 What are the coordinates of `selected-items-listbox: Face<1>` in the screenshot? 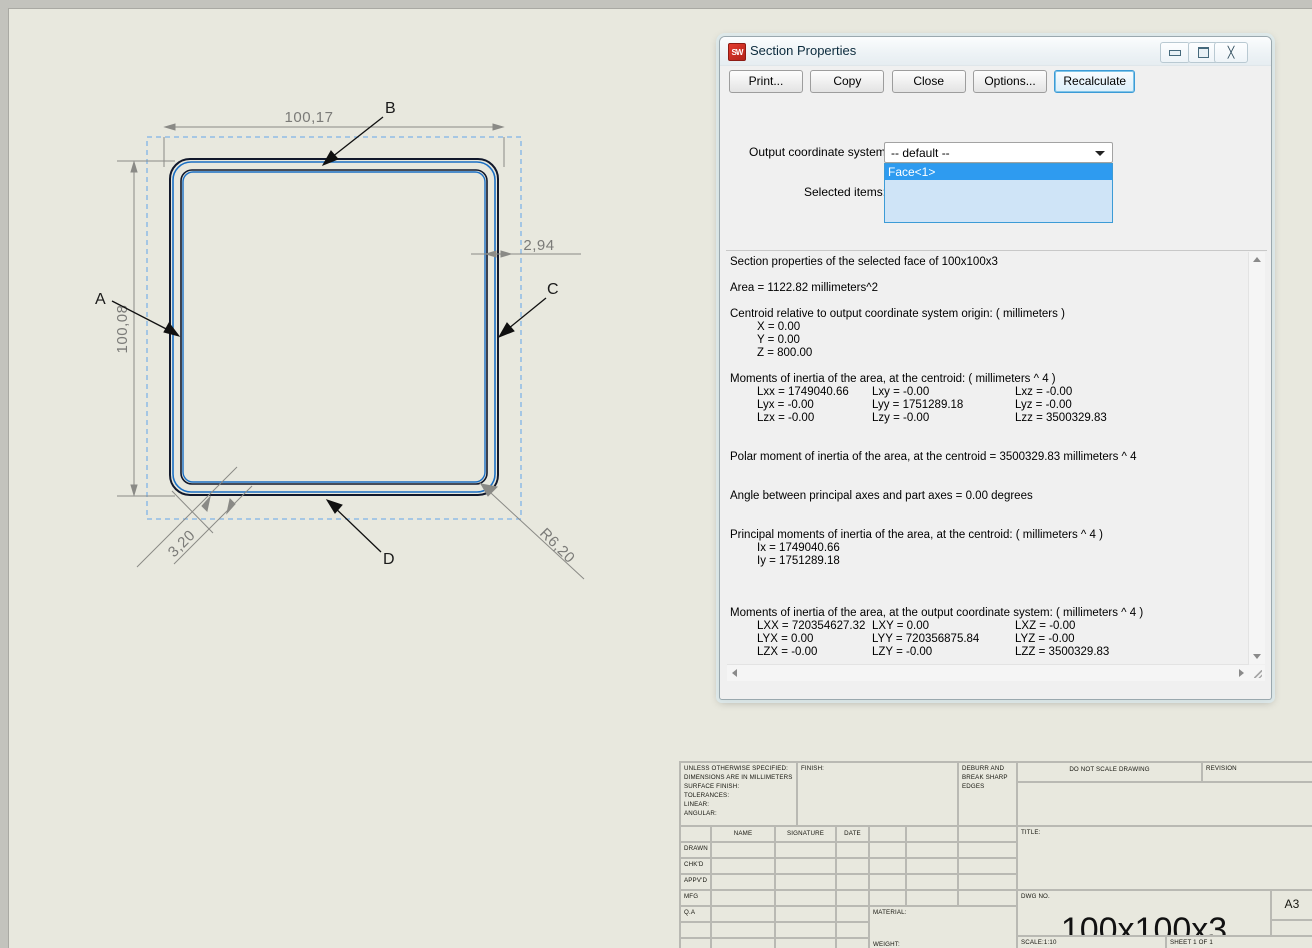 It's located at (998, 193).